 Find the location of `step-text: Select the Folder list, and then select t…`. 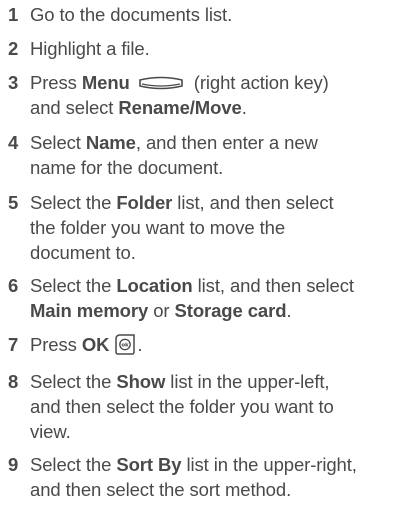

step-text: Select the Folder list, and then select t… is located at coordinates (182, 227).